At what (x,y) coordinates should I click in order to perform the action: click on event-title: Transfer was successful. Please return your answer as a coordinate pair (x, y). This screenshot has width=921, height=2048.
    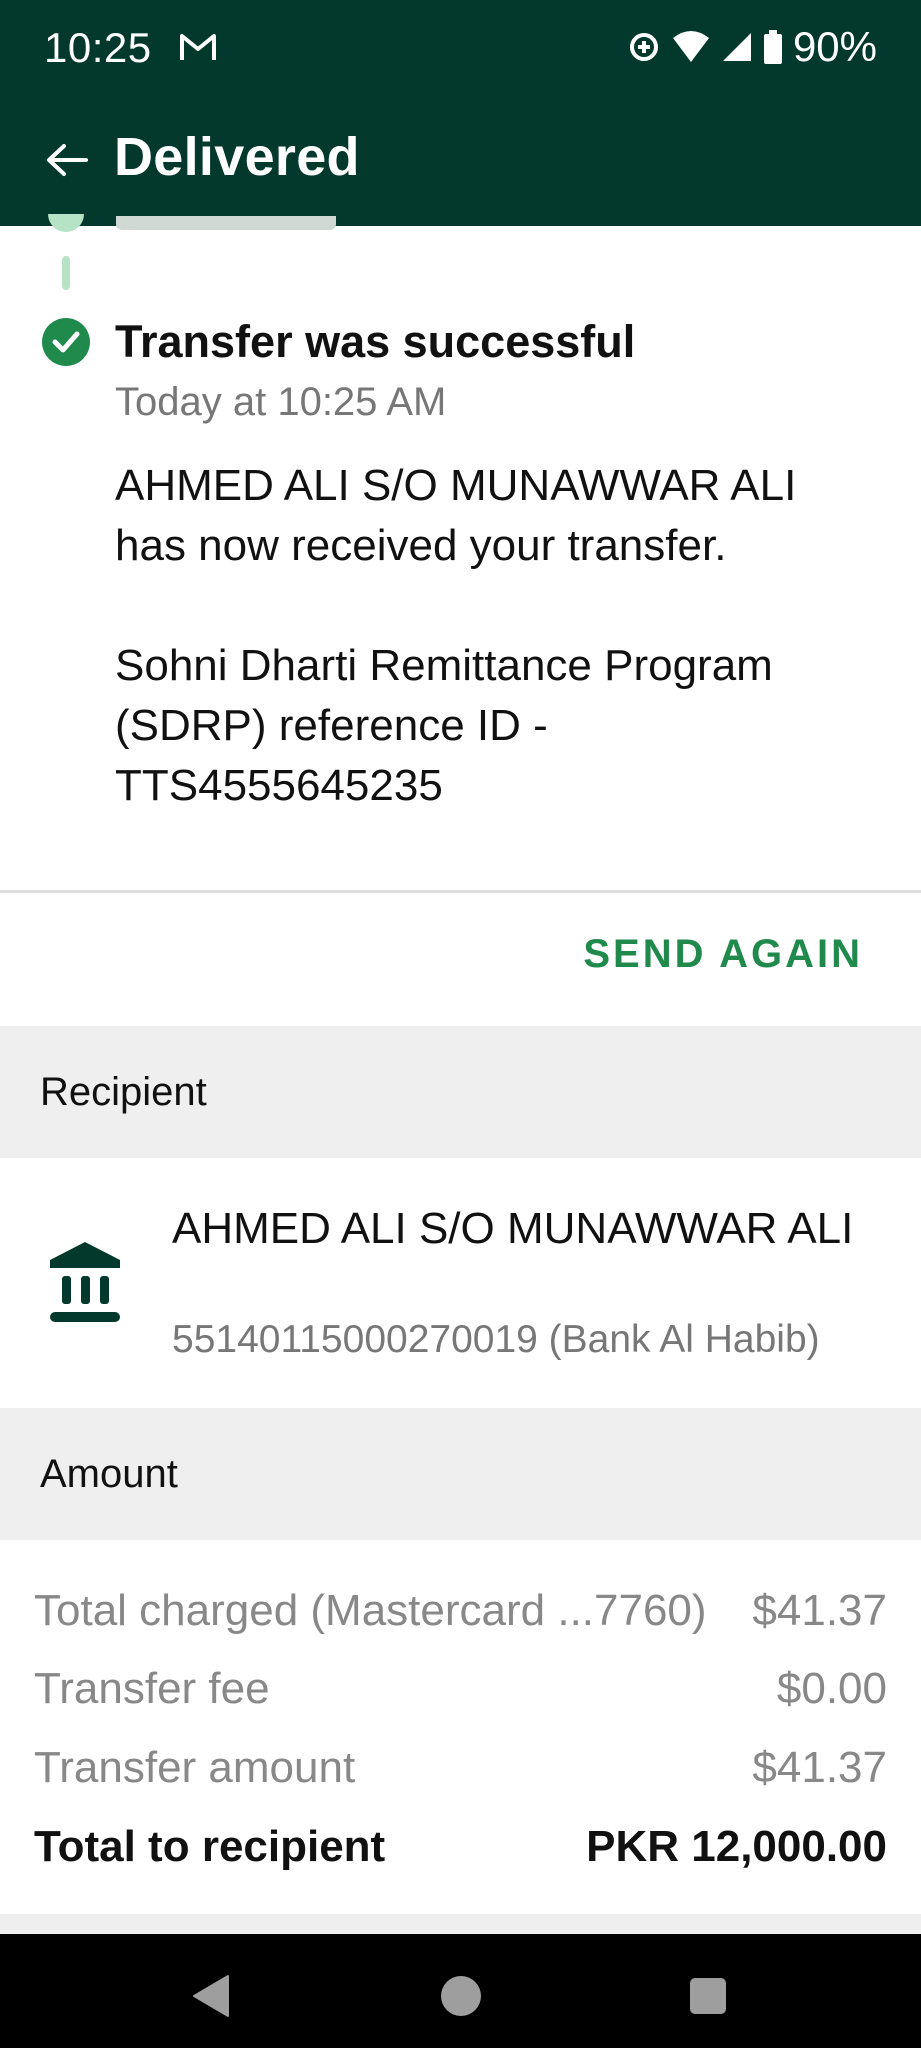
    Looking at the image, I should click on (375, 341).